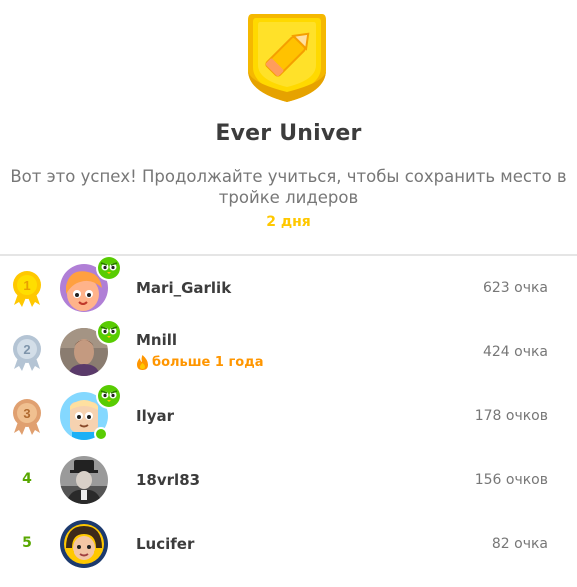 The width and height of the screenshot is (577, 587). Describe the element at coordinates (26, 349) in the screenshot. I see `svg-text: 2` at that location.